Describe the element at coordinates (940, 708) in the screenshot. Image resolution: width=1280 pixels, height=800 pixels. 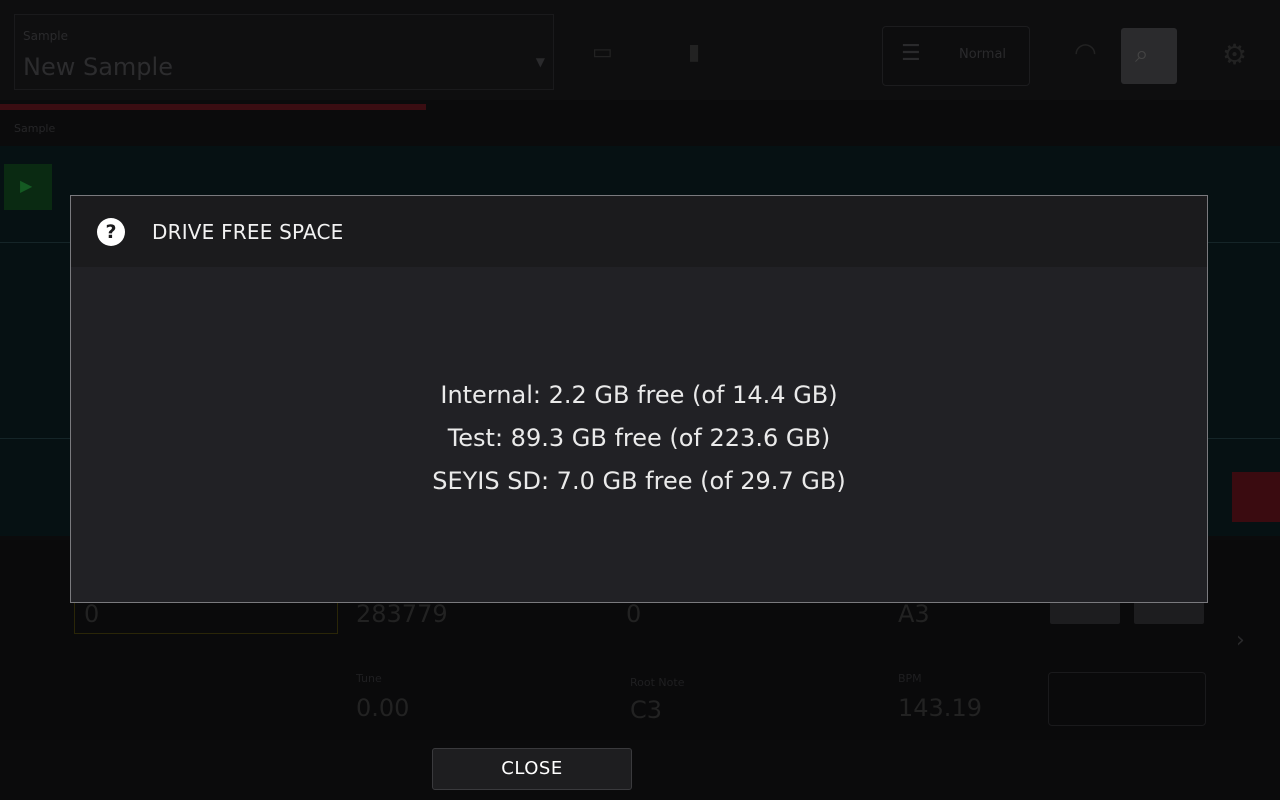
I see `bpm-value: 143.19` at that location.